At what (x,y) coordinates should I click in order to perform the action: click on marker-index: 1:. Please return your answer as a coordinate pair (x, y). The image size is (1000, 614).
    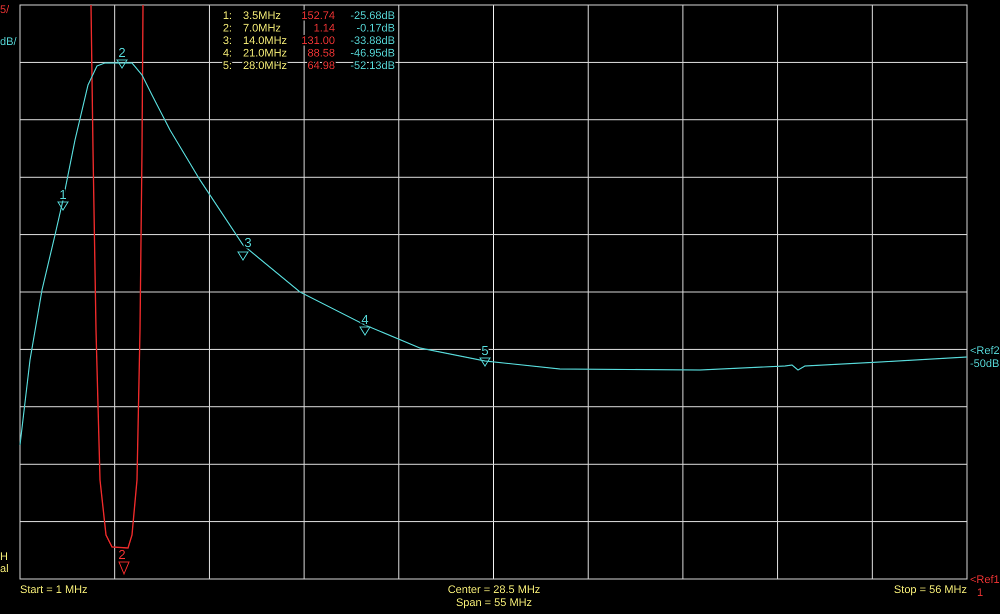
    Looking at the image, I should click on (227, 16).